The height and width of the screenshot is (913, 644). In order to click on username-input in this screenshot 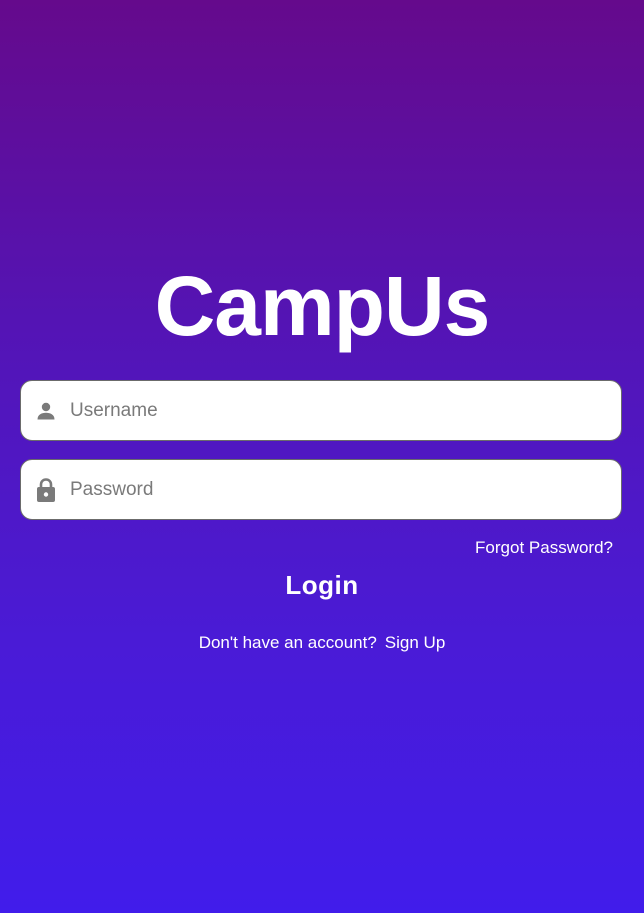, I will do `click(345, 410)`.